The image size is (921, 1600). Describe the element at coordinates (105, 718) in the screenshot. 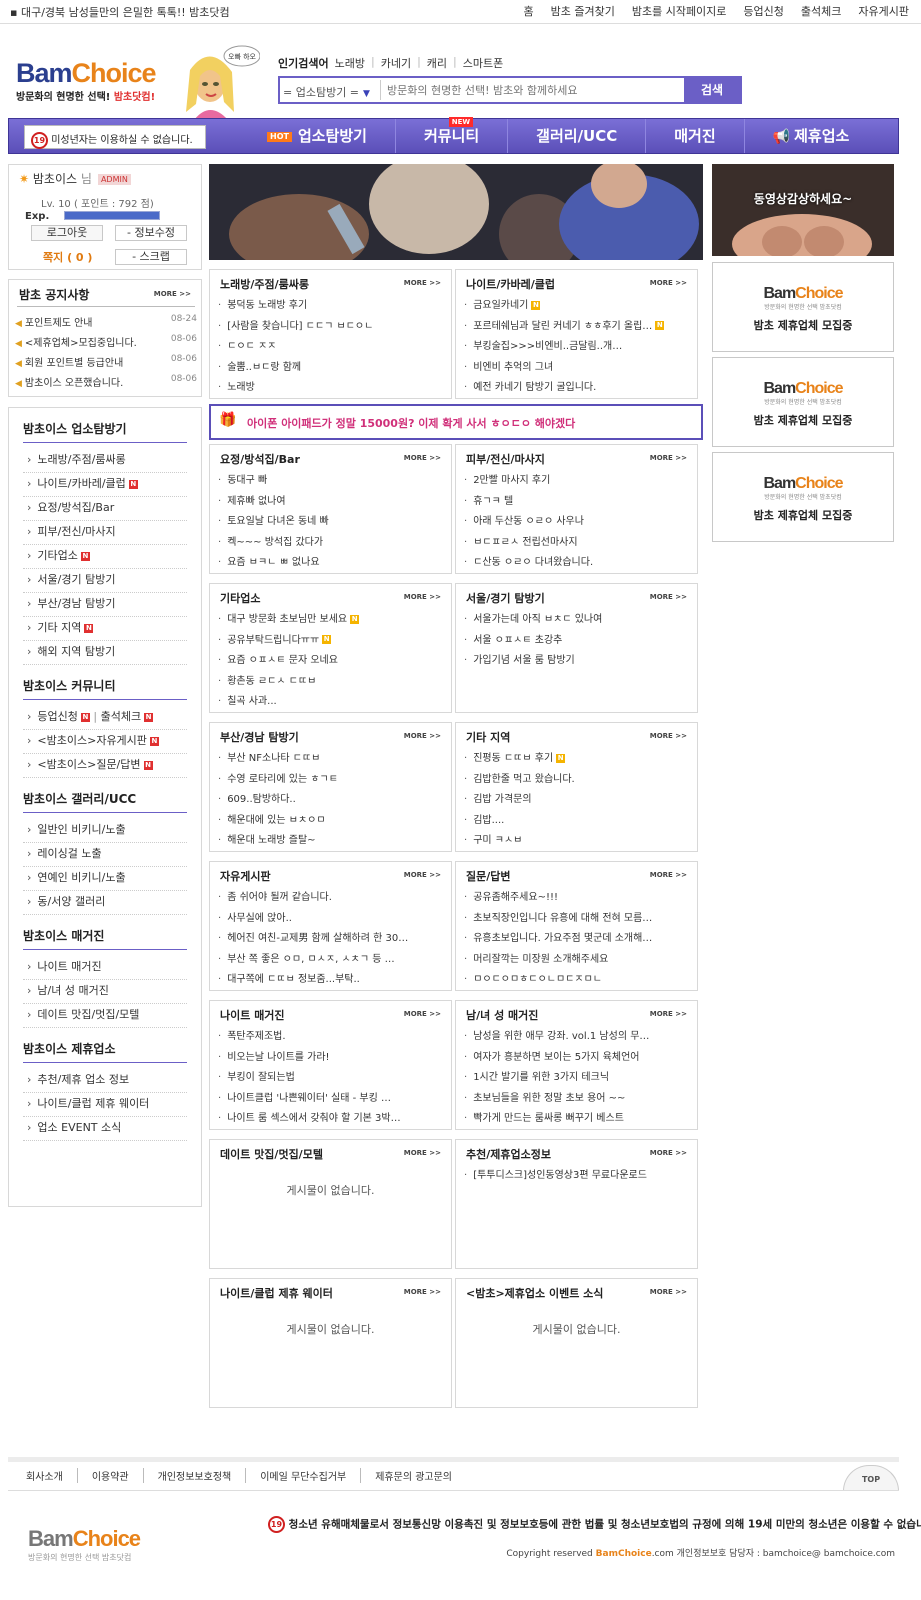

I see `left-nav-item: 등업신청N | 출석체크N` at that location.